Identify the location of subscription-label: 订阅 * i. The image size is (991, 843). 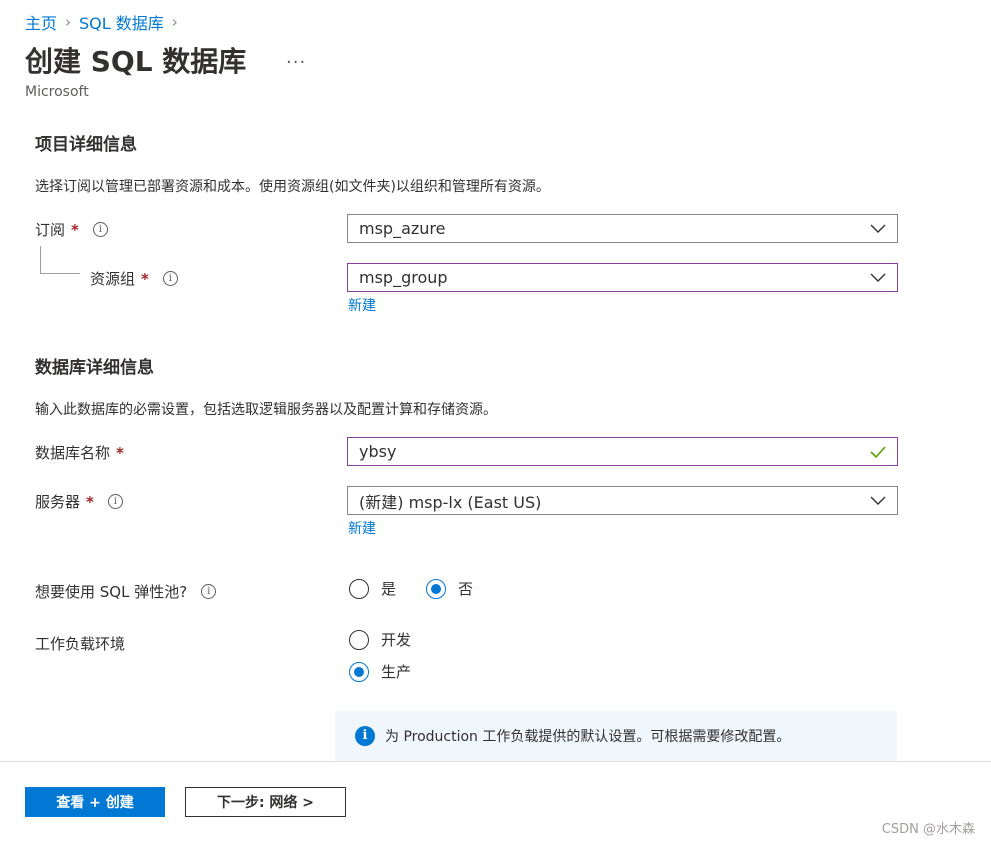
(71, 229).